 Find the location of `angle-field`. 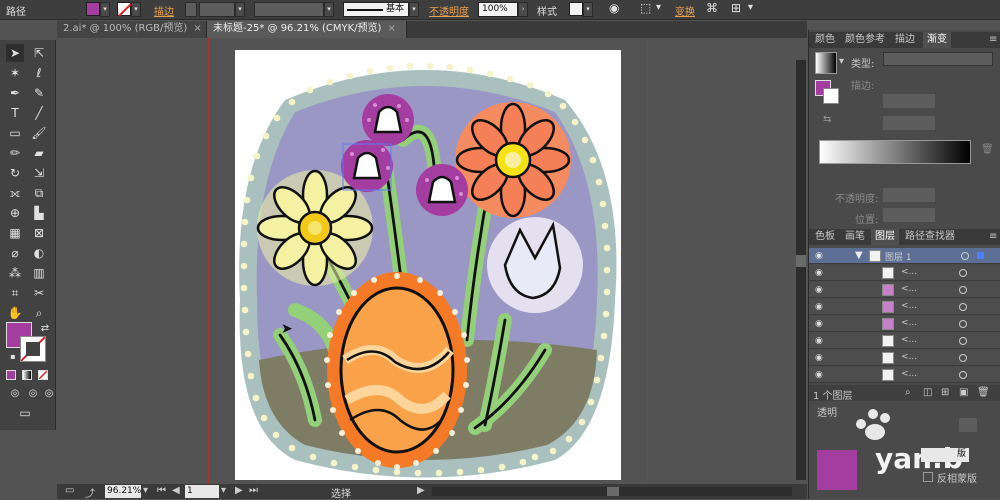

angle-field is located at coordinates (909, 101).